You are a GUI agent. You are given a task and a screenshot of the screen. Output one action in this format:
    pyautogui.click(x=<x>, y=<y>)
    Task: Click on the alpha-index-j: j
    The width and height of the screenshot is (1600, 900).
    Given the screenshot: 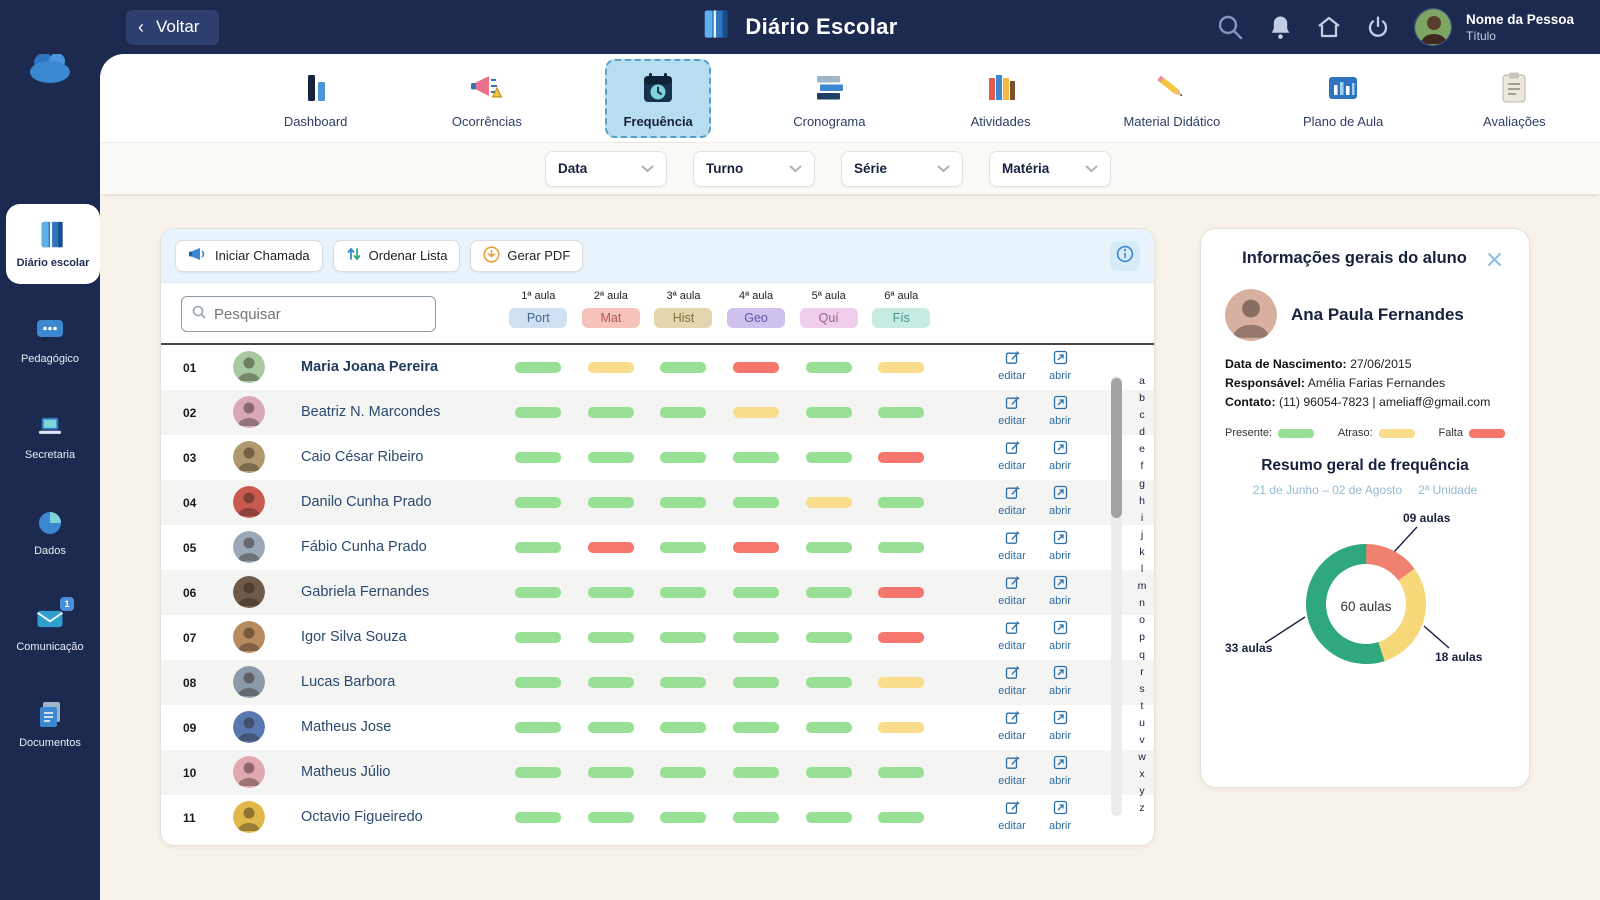 What is the action you would take?
    pyautogui.click(x=1142, y=535)
    